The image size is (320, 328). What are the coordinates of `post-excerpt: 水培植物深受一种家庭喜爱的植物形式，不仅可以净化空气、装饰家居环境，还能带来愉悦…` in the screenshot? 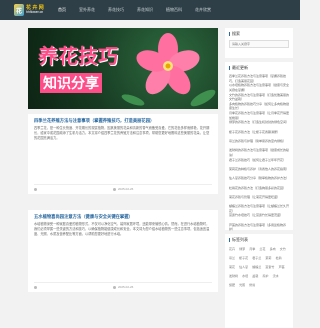 It's located at (122, 229).